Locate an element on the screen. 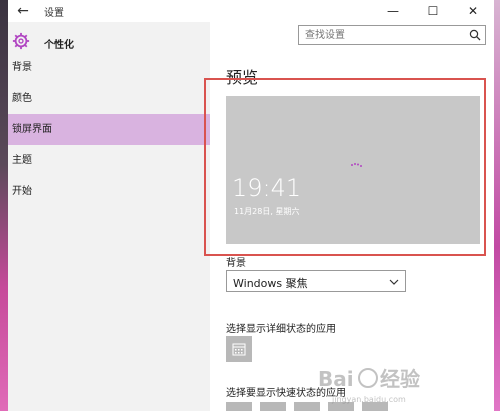 The image size is (500, 411). background-dropdown: Windows 聚焦 is located at coordinates (316, 281).